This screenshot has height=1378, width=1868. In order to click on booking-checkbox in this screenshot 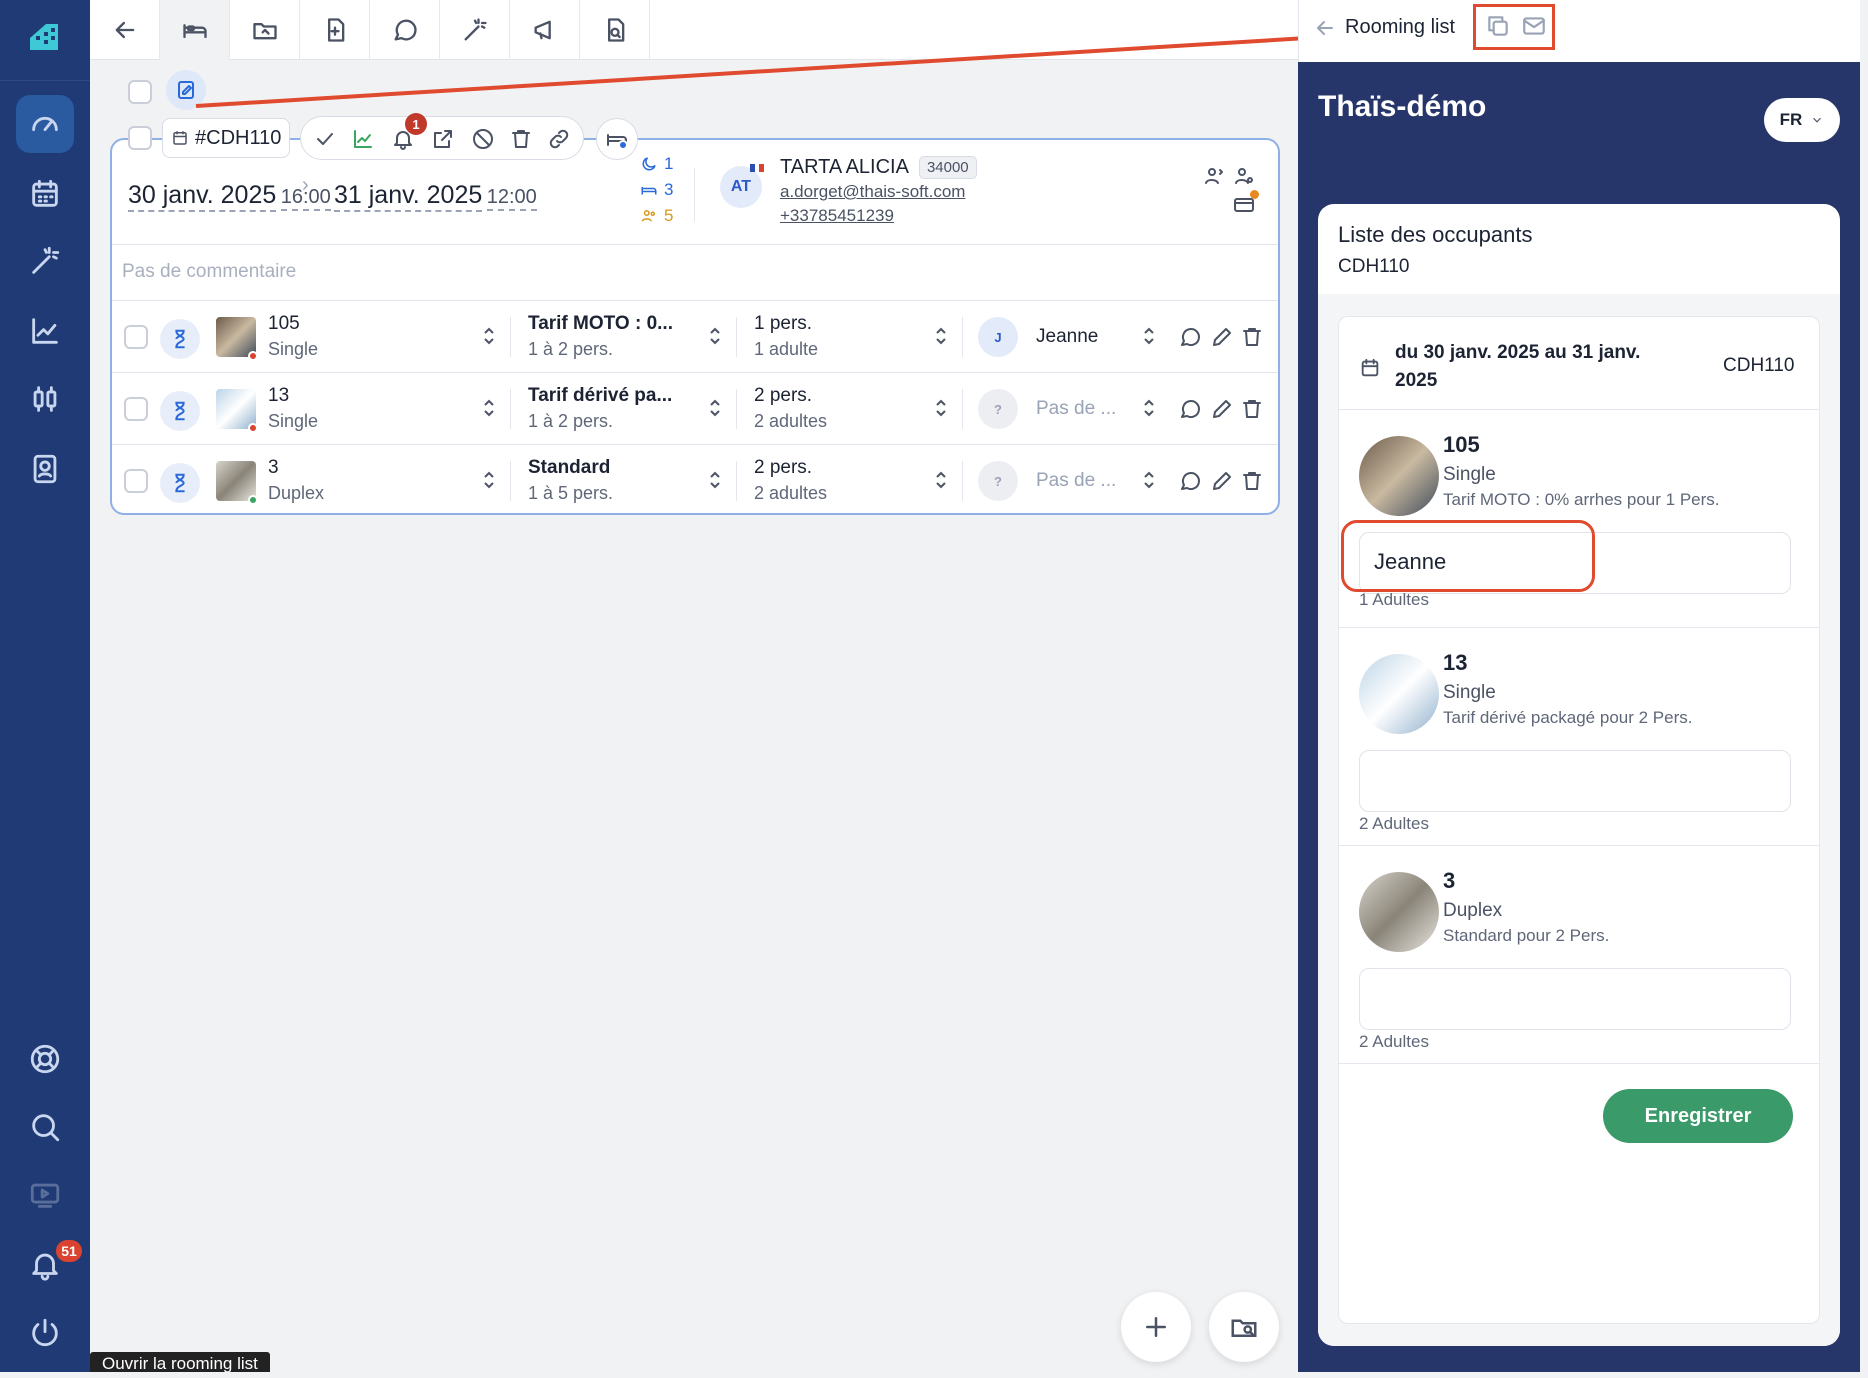, I will do `click(140, 138)`.